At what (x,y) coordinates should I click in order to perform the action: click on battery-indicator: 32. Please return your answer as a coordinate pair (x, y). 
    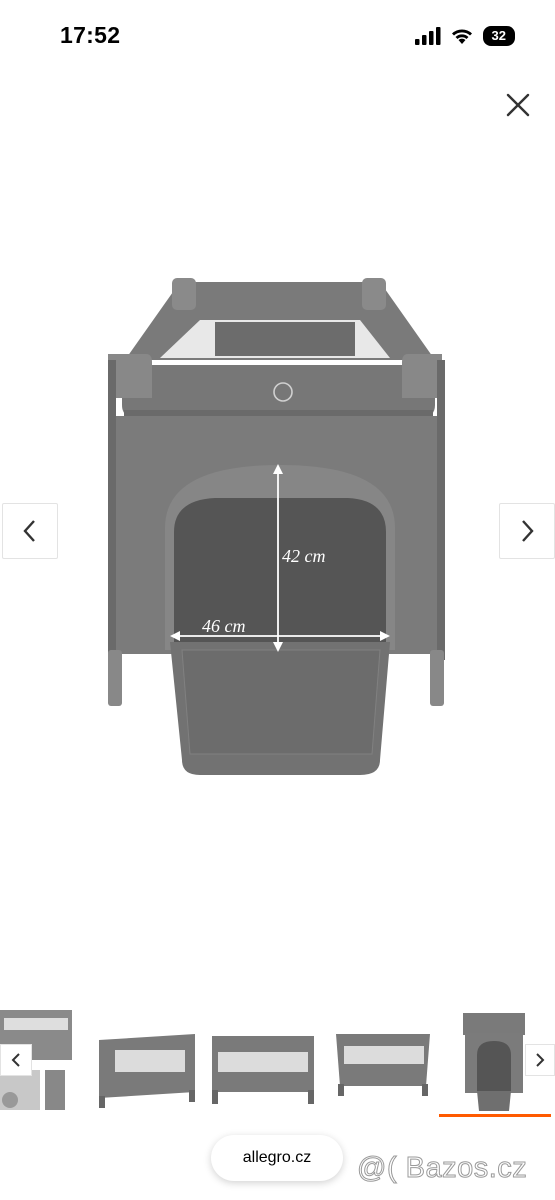
    Looking at the image, I should click on (498, 36).